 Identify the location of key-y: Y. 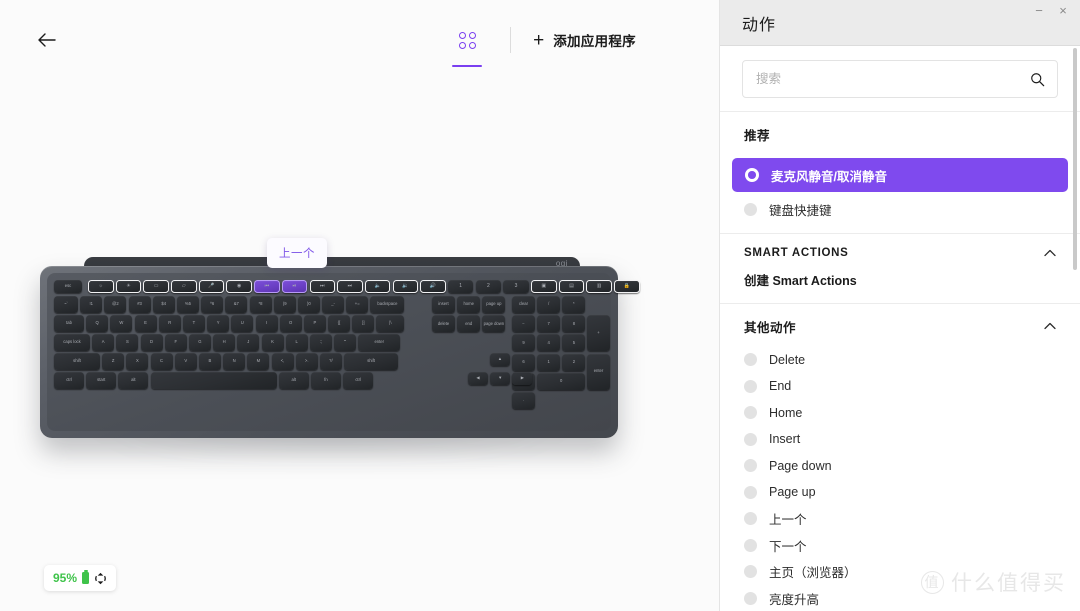
(218, 323).